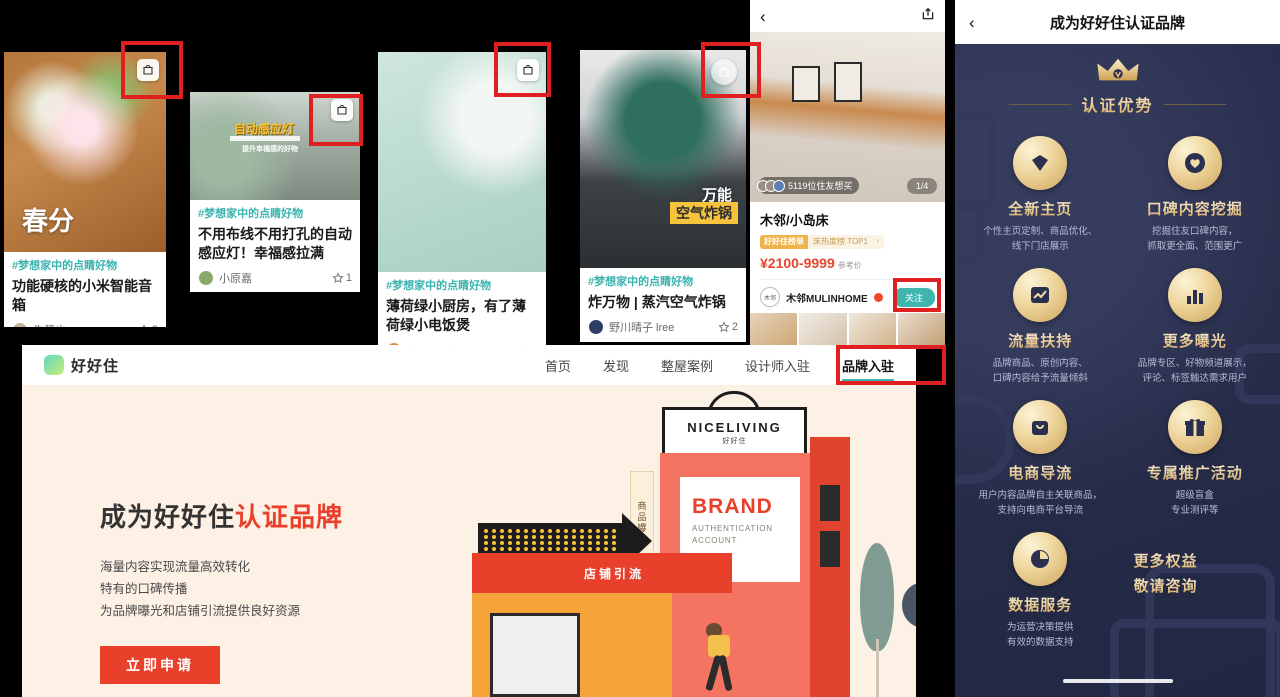 The height and width of the screenshot is (697, 1280). What do you see at coordinates (1040, 295) in the screenshot?
I see `trend-chart-icon` at bounding box center [1040, 295].